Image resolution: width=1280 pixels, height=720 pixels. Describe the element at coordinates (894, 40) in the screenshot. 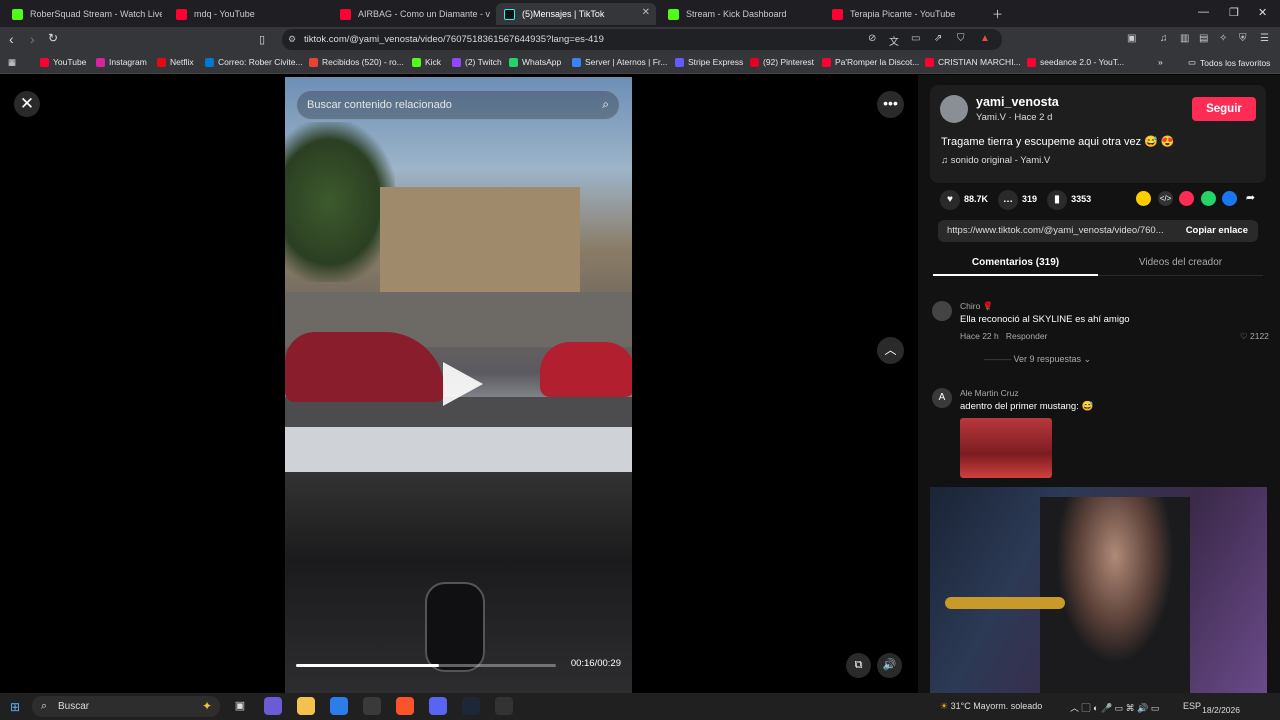

I see `translate-icon: 文` at that location.